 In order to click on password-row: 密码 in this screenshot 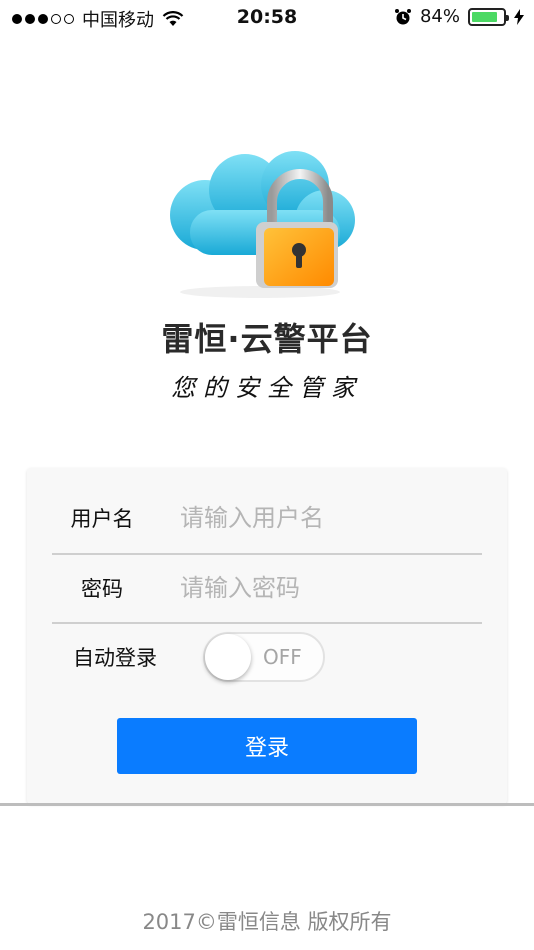, I will do `click(267, 588)`.